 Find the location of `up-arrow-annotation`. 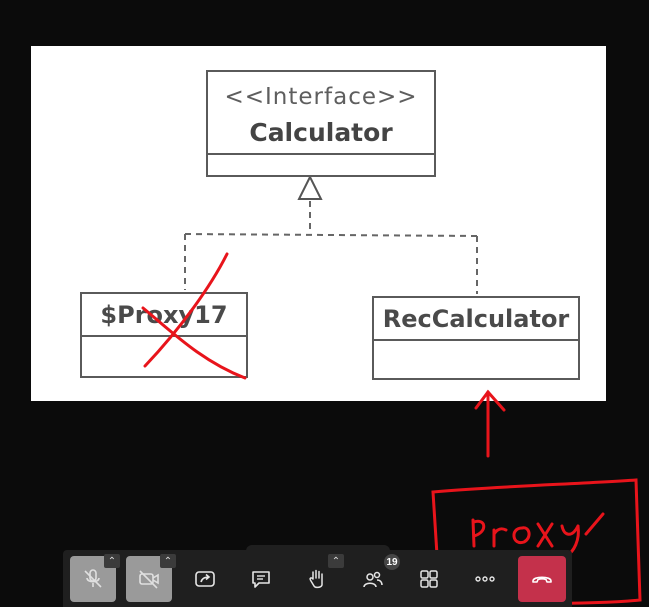

up-arrow-annotation is located at coordinates (490, 423).